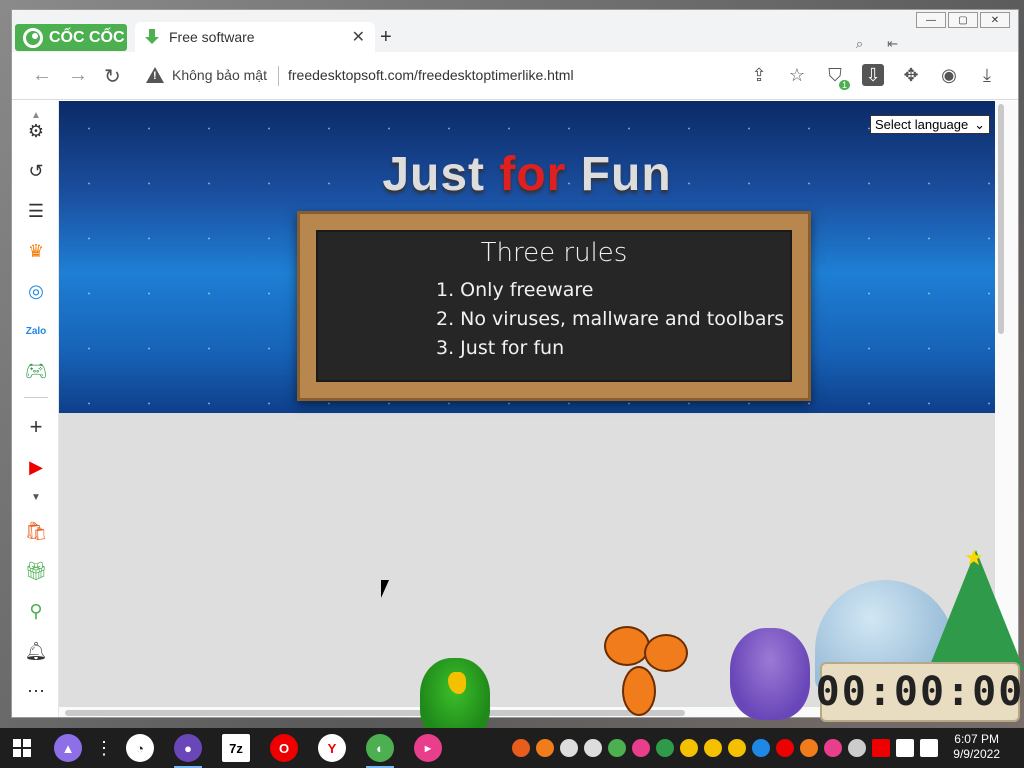 The height and width of the screenshot is (768, 1024). I want to click on add-sidebar-item-icon: +, so click(36, 426).